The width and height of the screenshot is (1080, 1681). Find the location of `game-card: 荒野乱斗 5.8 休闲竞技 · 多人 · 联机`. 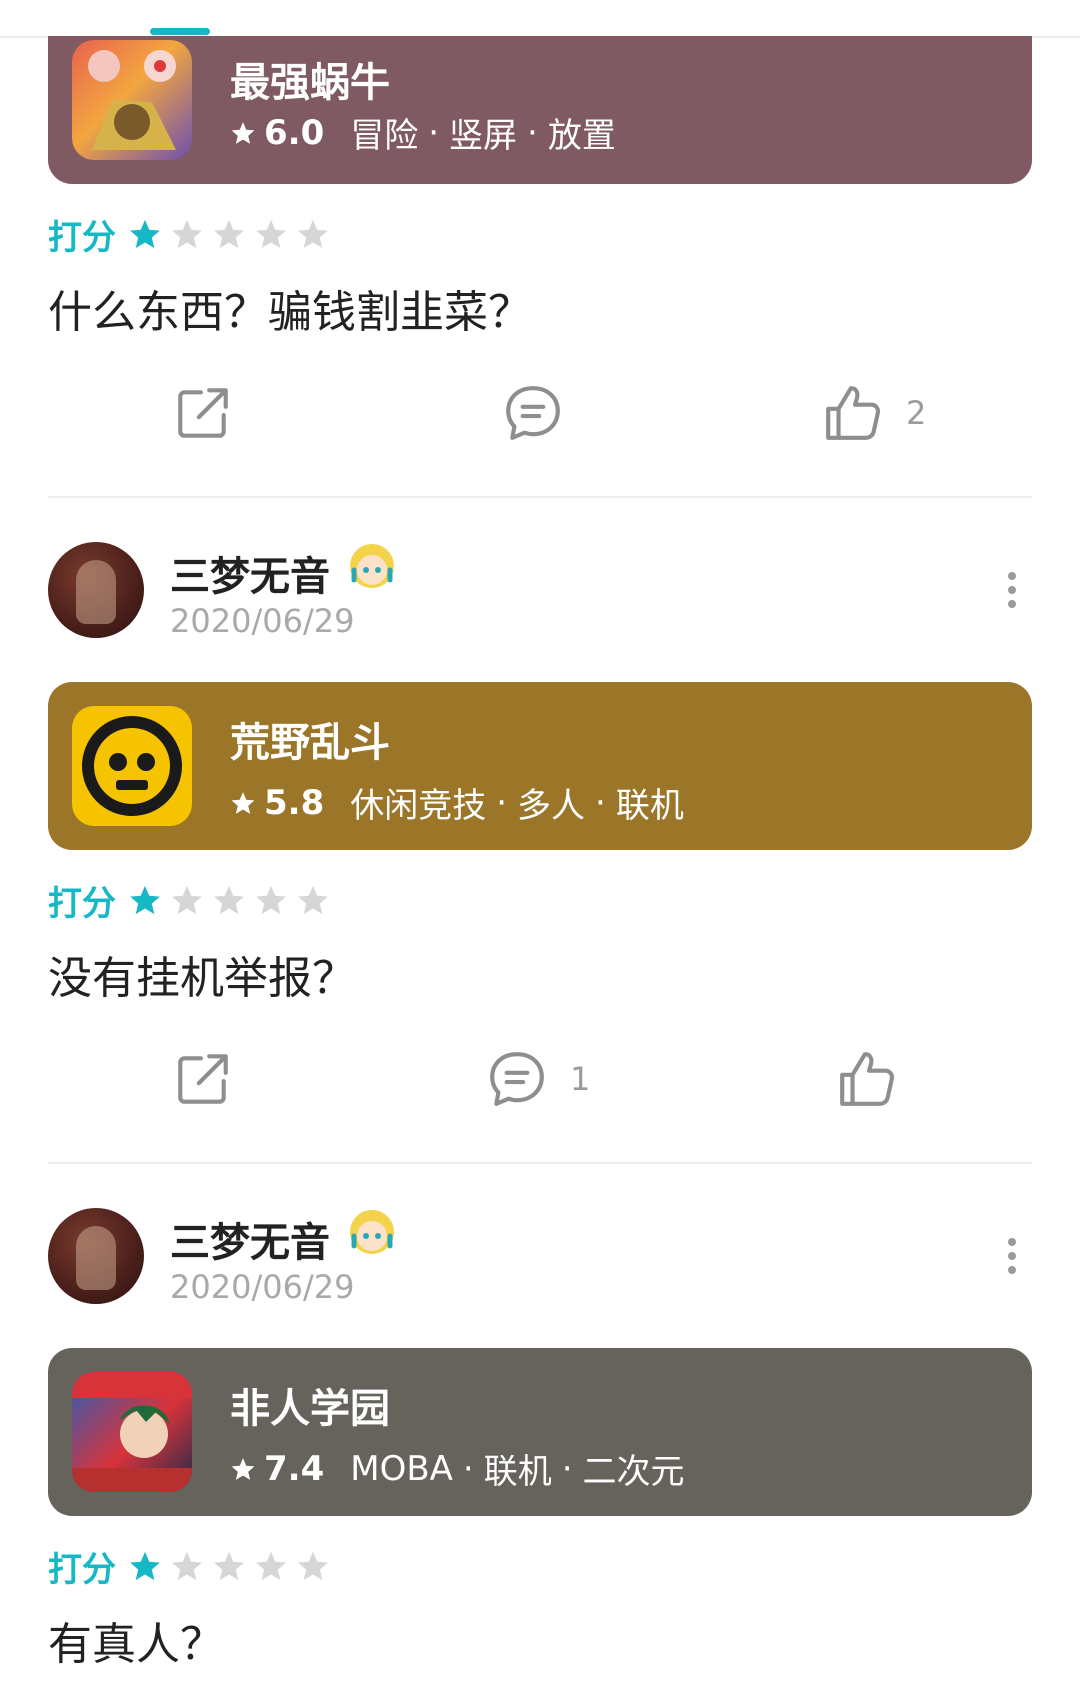

game-card: 荒野乱斗 5.8 休闲竞技 · 多人 · 联机 is located at coordinates (540, 766).